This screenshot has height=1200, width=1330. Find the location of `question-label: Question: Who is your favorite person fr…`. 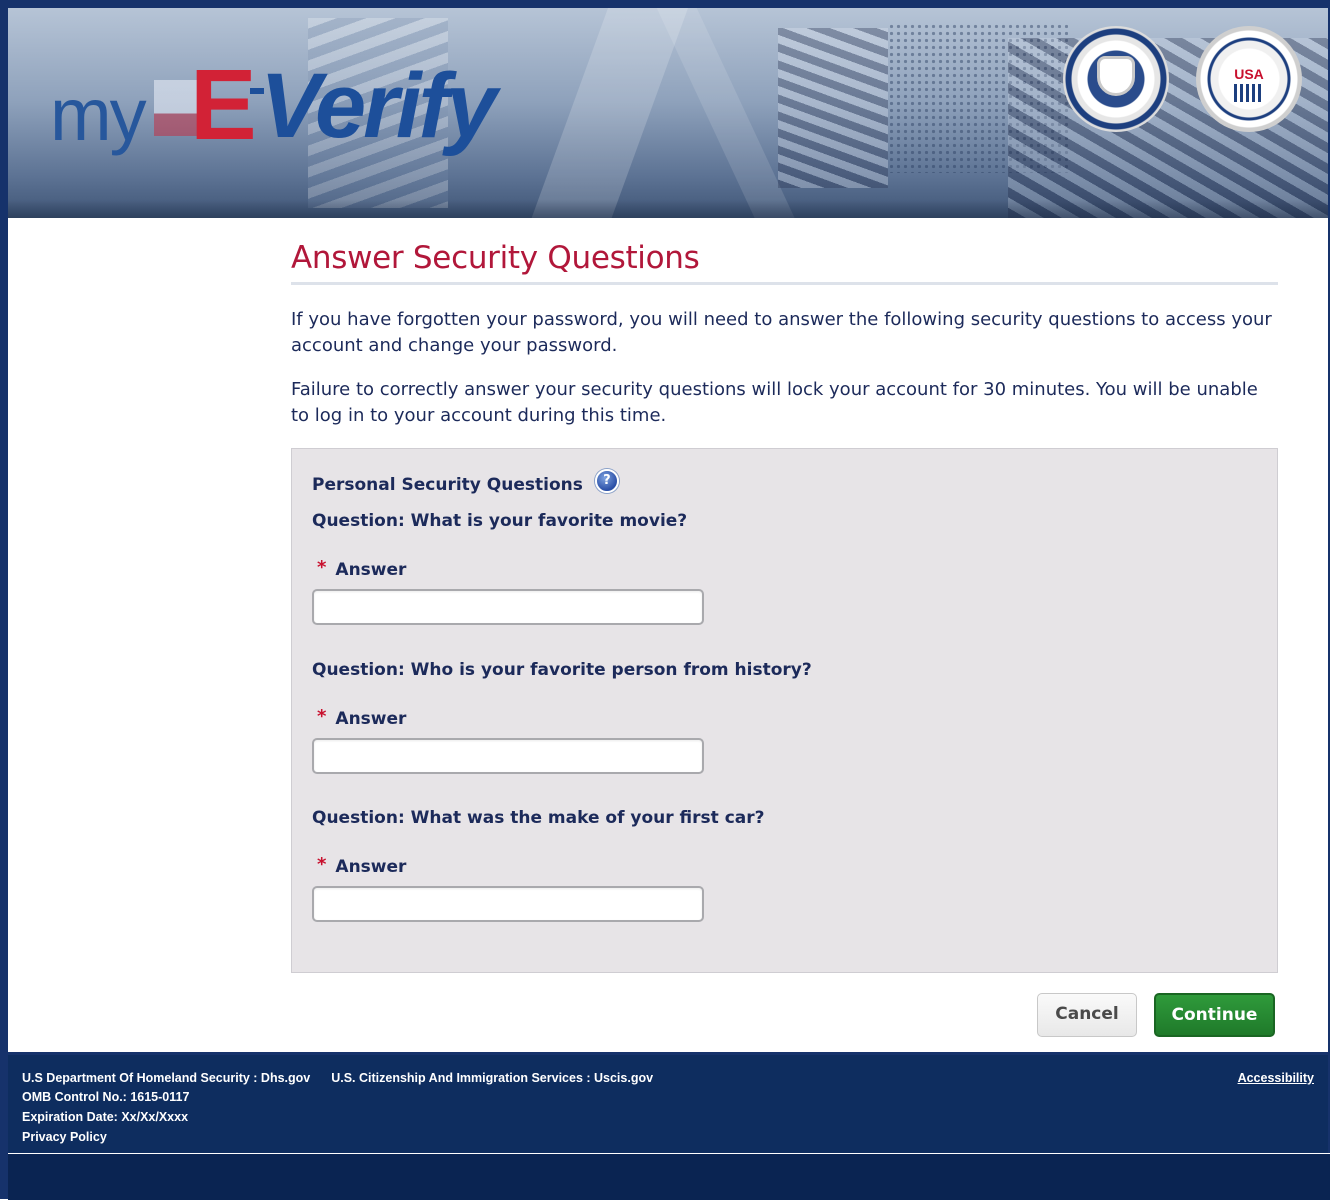

question-label: Question: Who is your favorite person fr… is located at coordinates (562, 670).